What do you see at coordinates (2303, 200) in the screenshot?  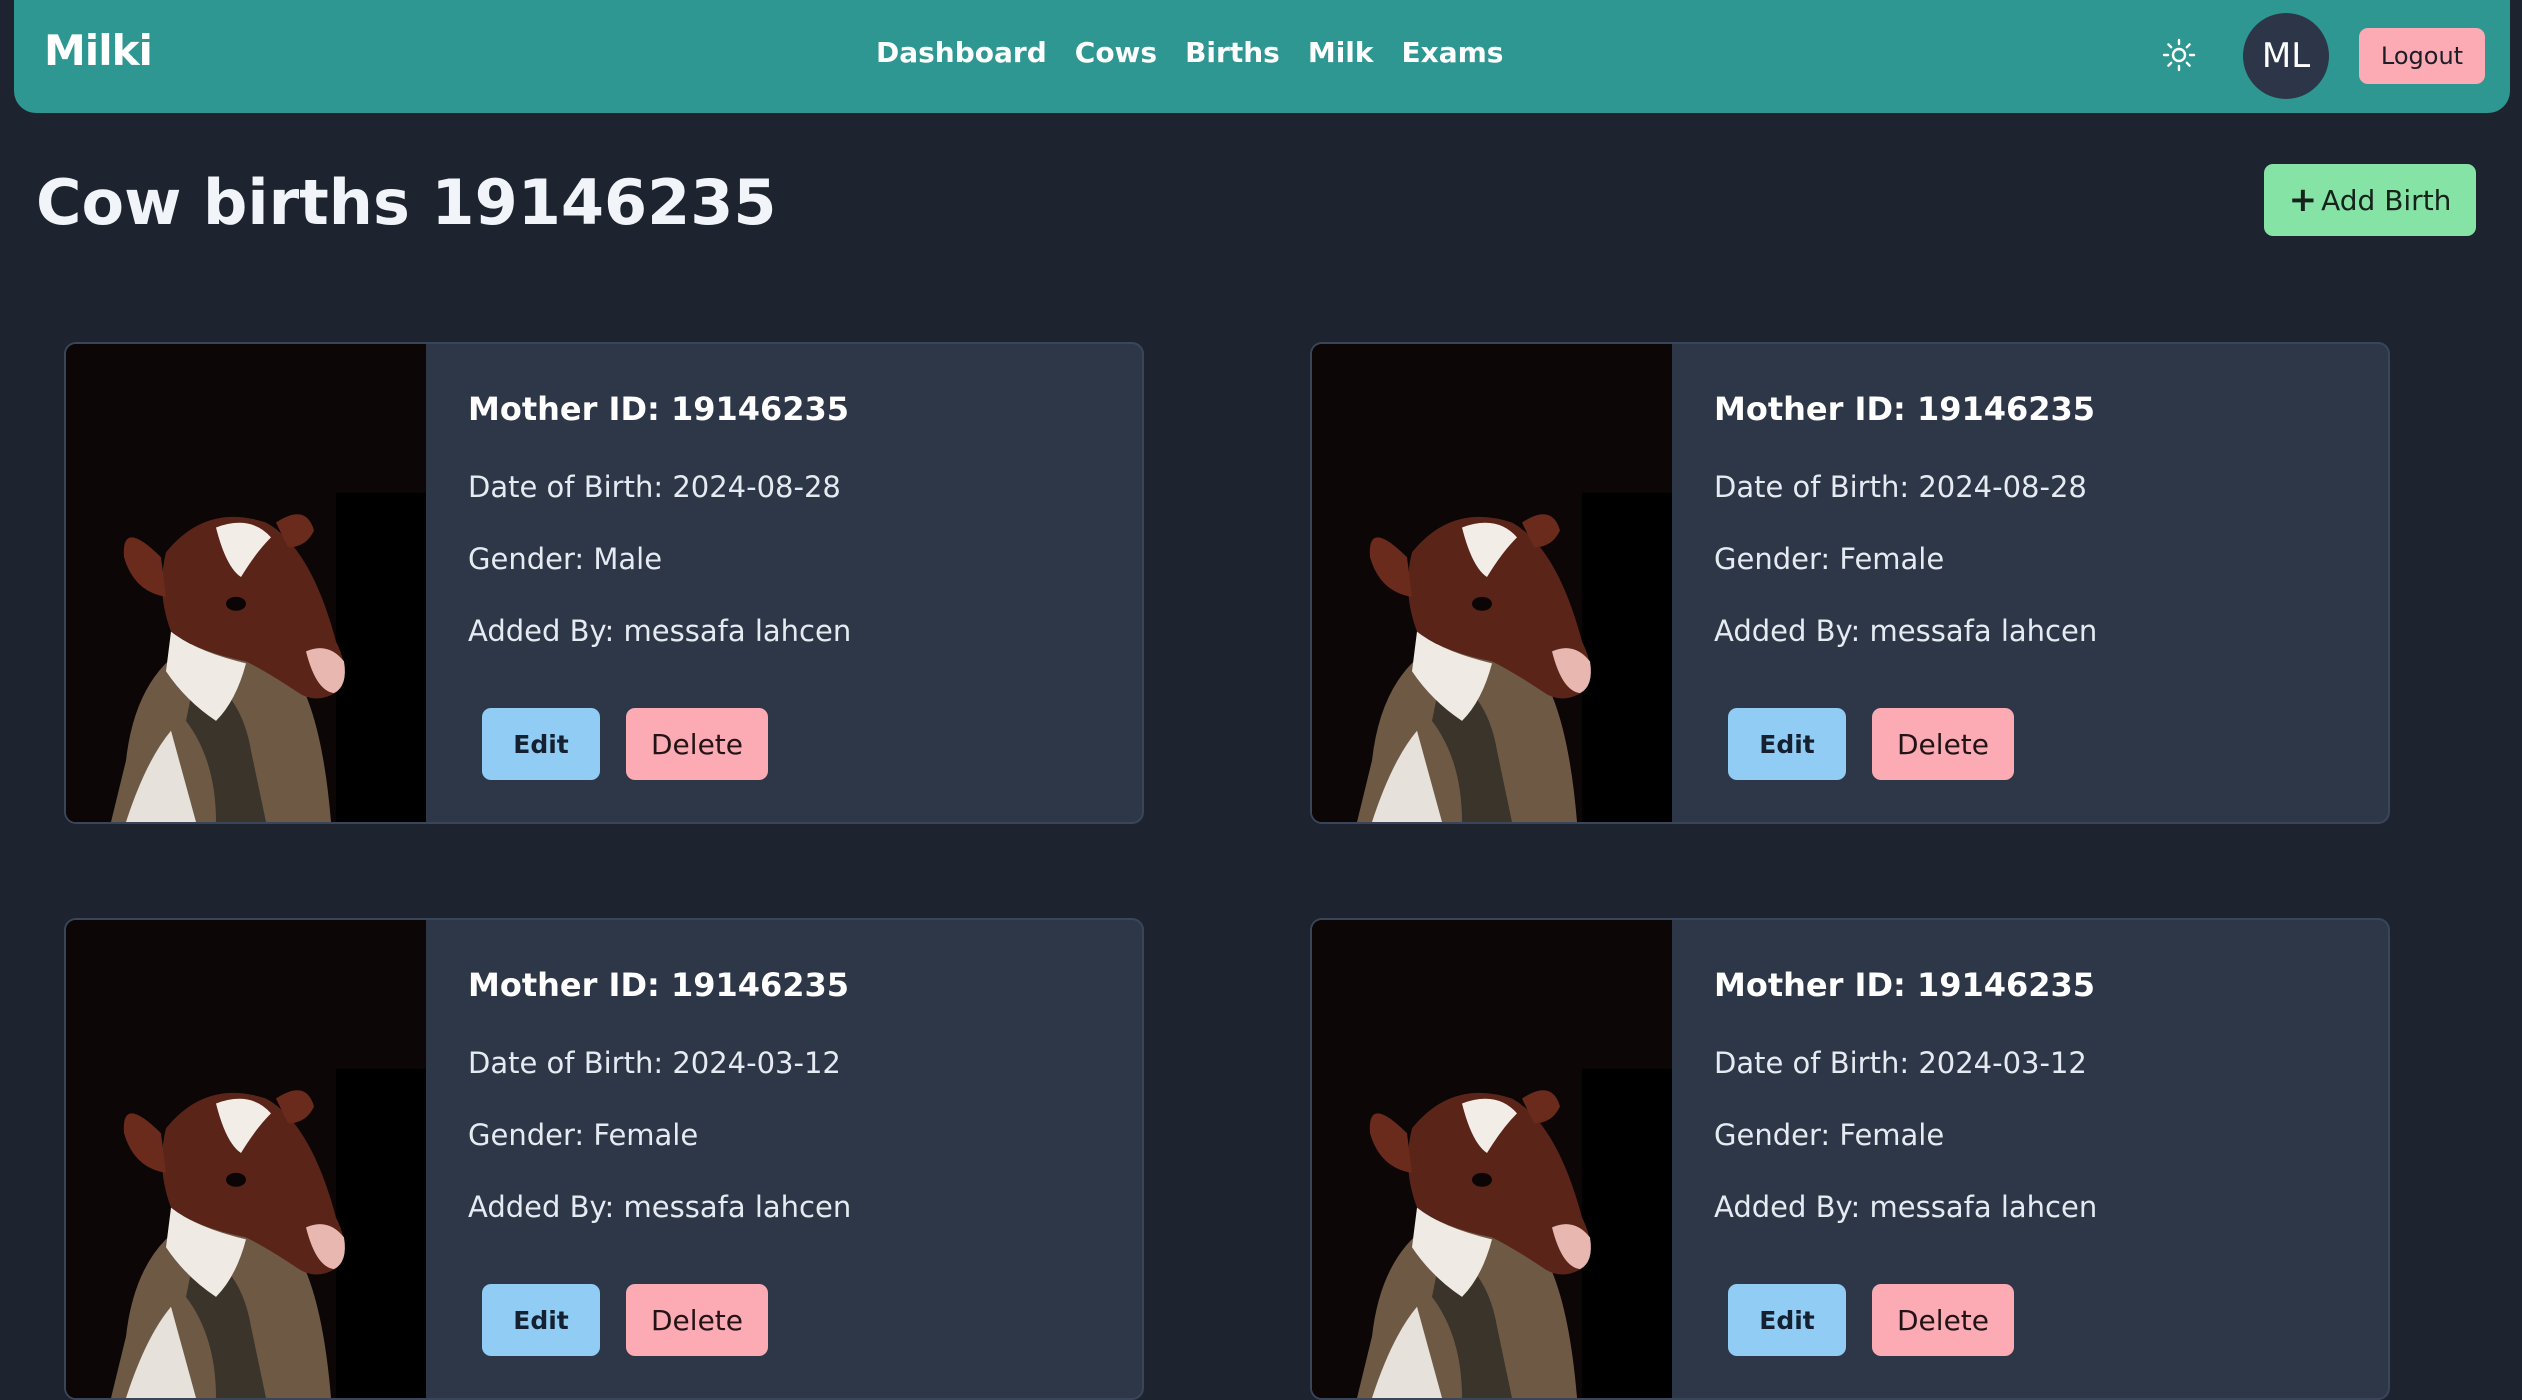 I see `plus-icon: +` at bounding box center [2303, 200].